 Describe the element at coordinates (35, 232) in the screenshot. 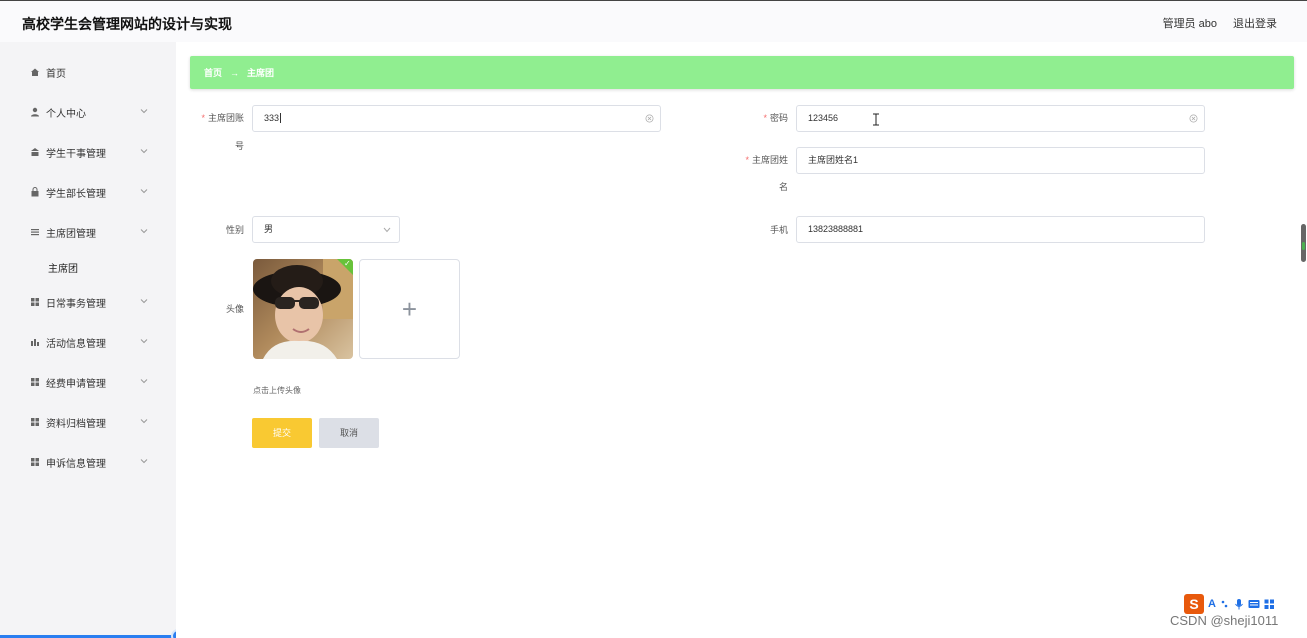

I see `menu-icon` at that location.